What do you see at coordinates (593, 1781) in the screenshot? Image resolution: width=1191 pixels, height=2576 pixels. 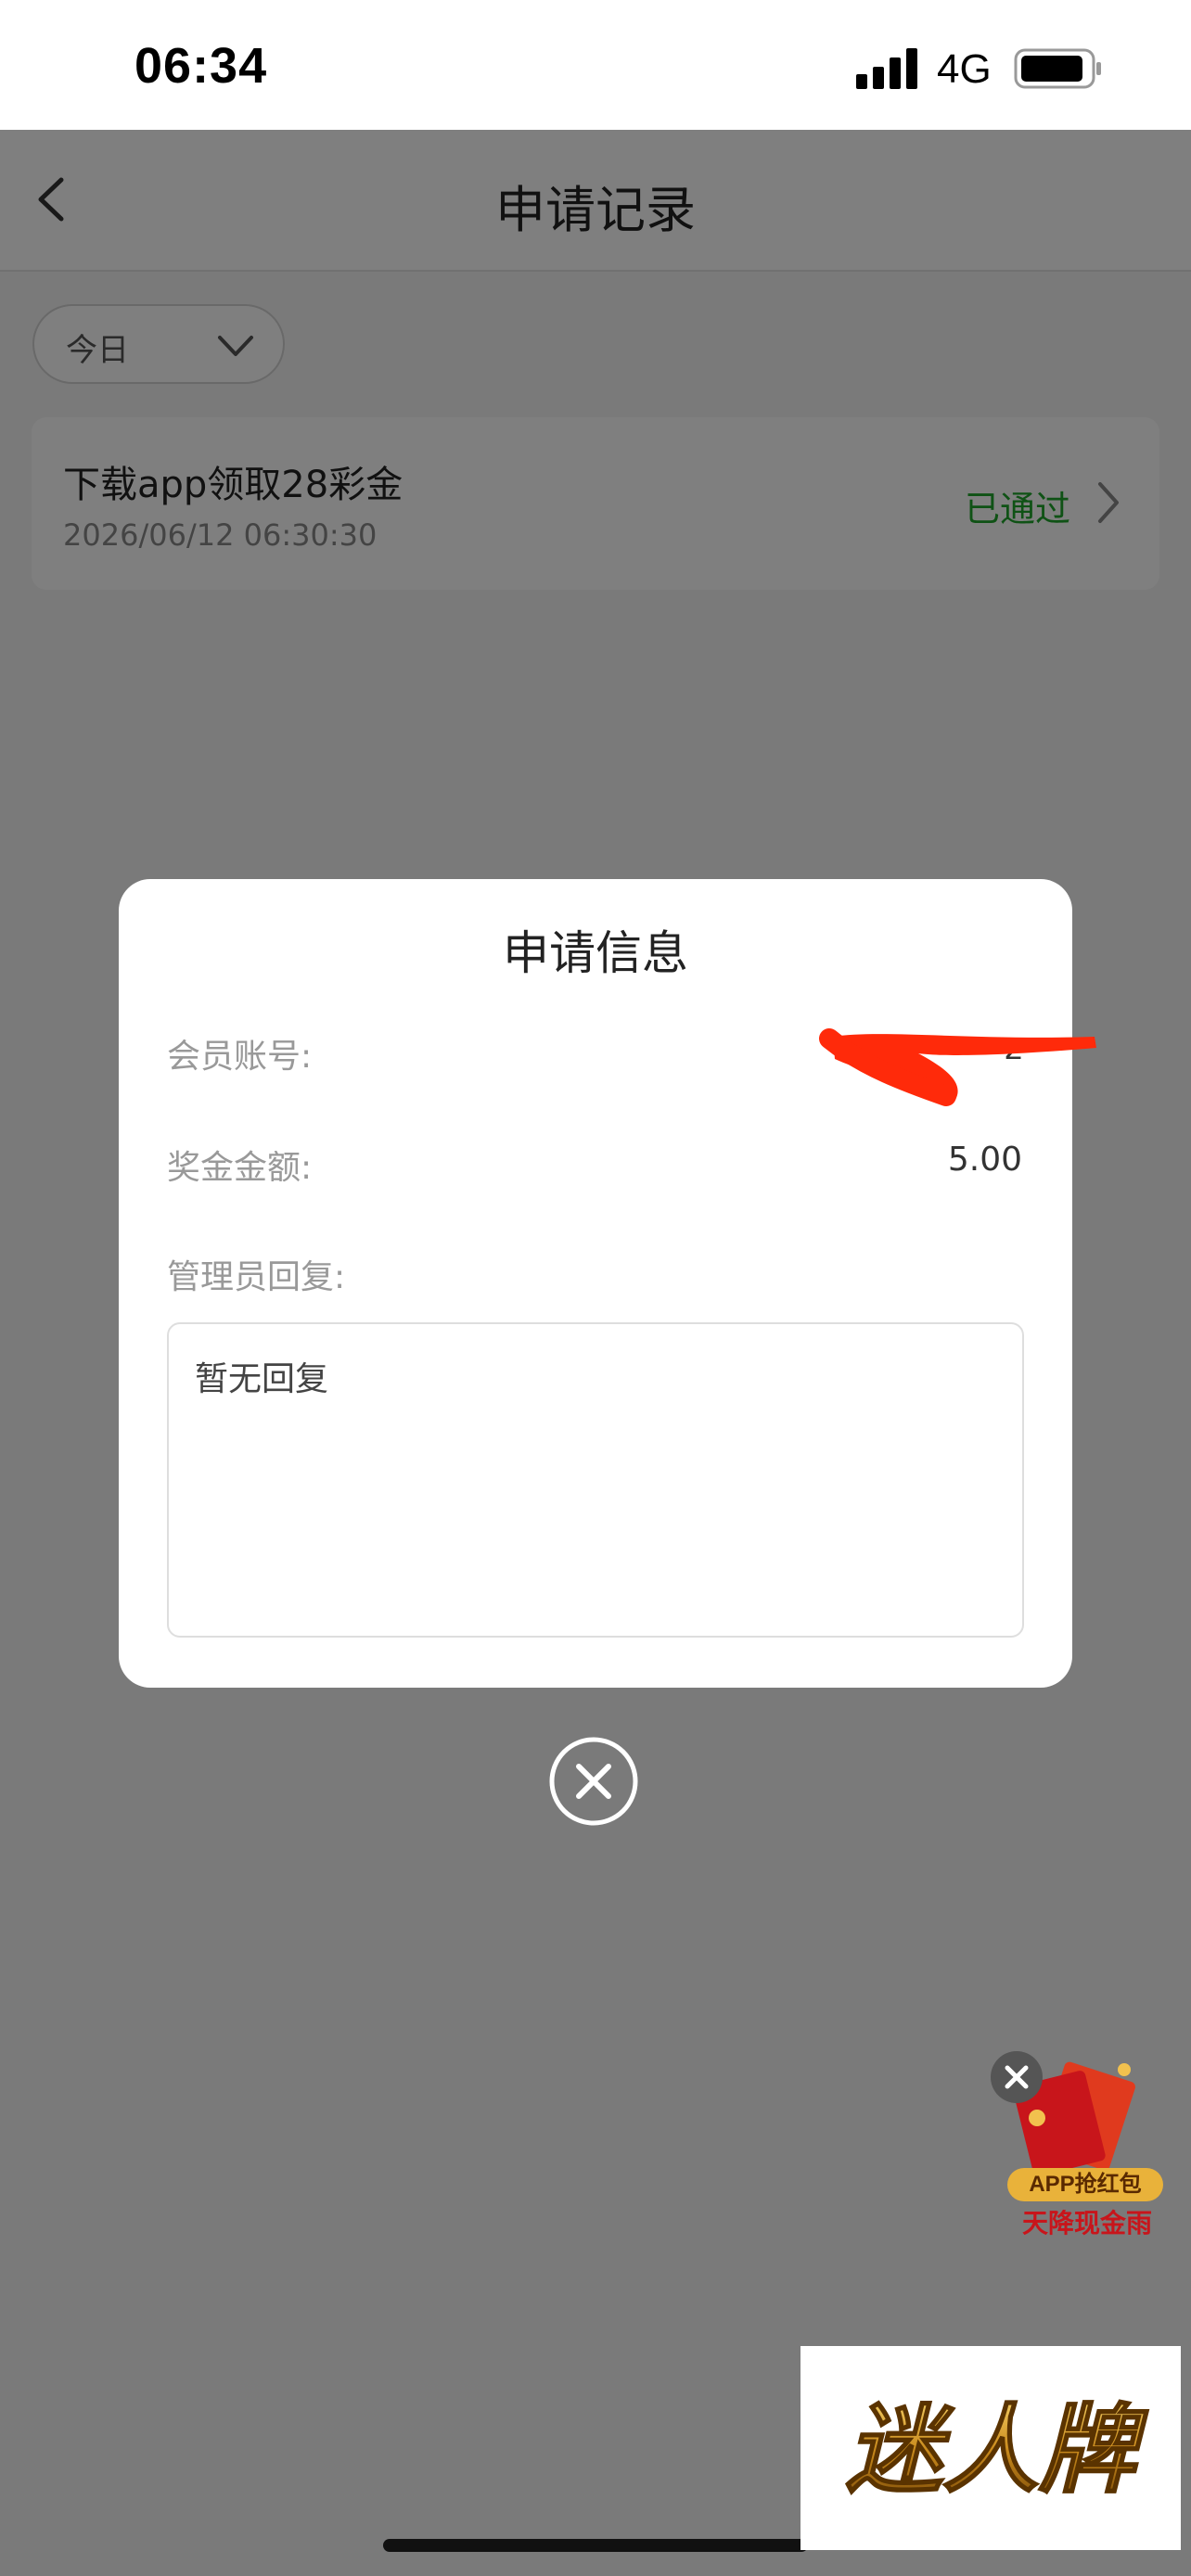 I see `close-circle-icon` at bounding box center [593, 1781].